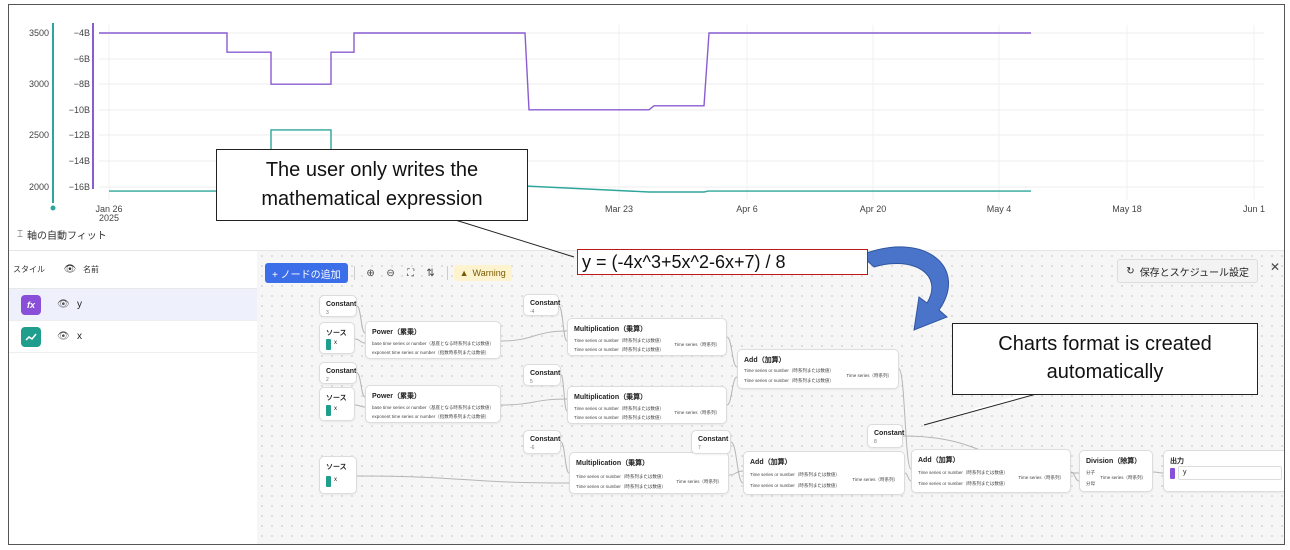 Image resolution: width=1290 pixels, height=550 pixels. What do you see at coordinates (372, 199) in the screenshot?
I see `callout-line: mathematical expression` at bounding box center [372, 199].